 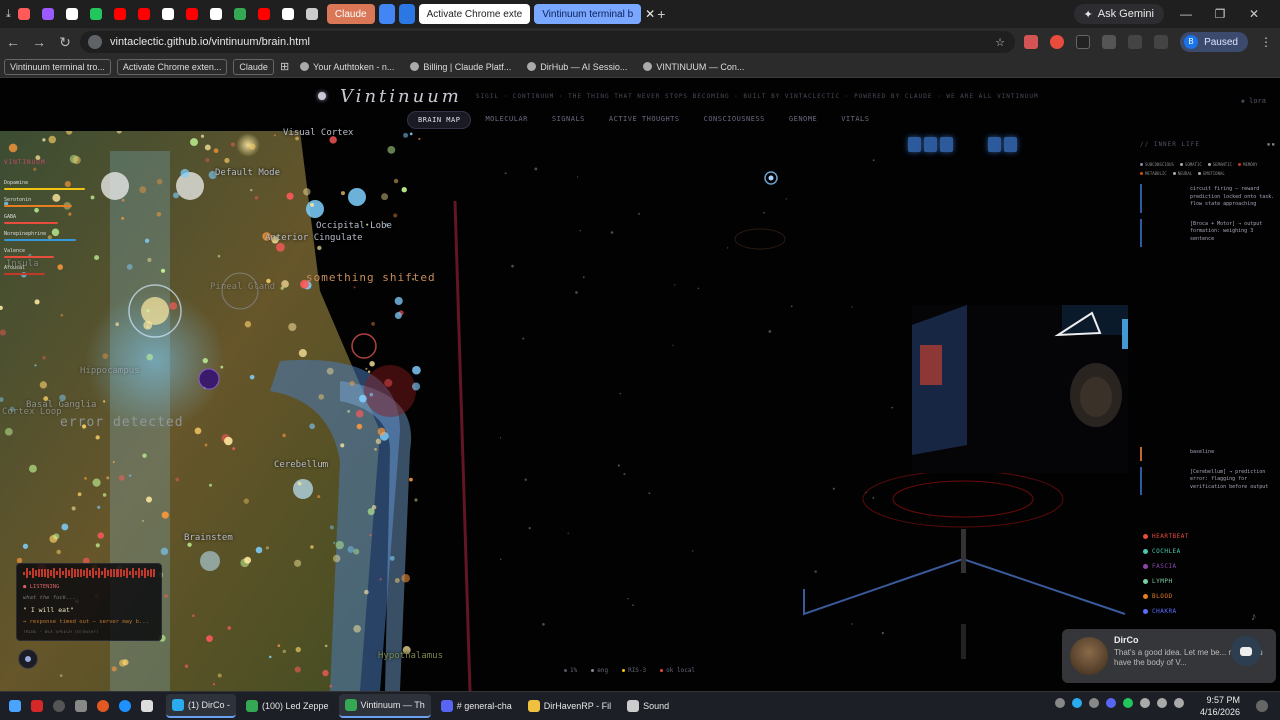 What do you see at coordinates (648, 706) in the screenshot?
I see `taskbar-app: Sound` at bounding box center [648, 706].